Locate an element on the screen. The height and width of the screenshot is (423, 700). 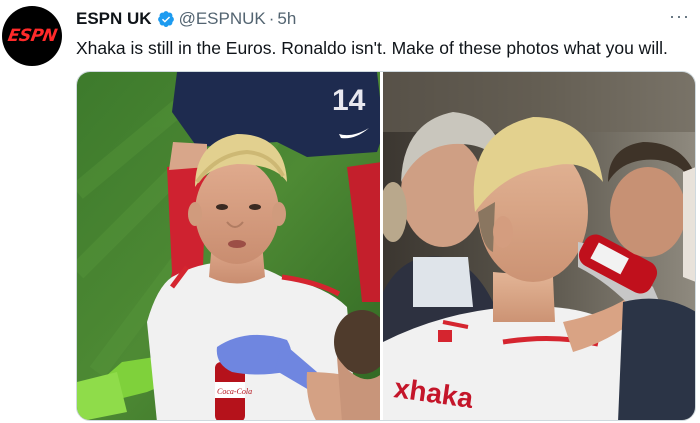
more-options-icon: ··· is located at coordinates (679, 16).